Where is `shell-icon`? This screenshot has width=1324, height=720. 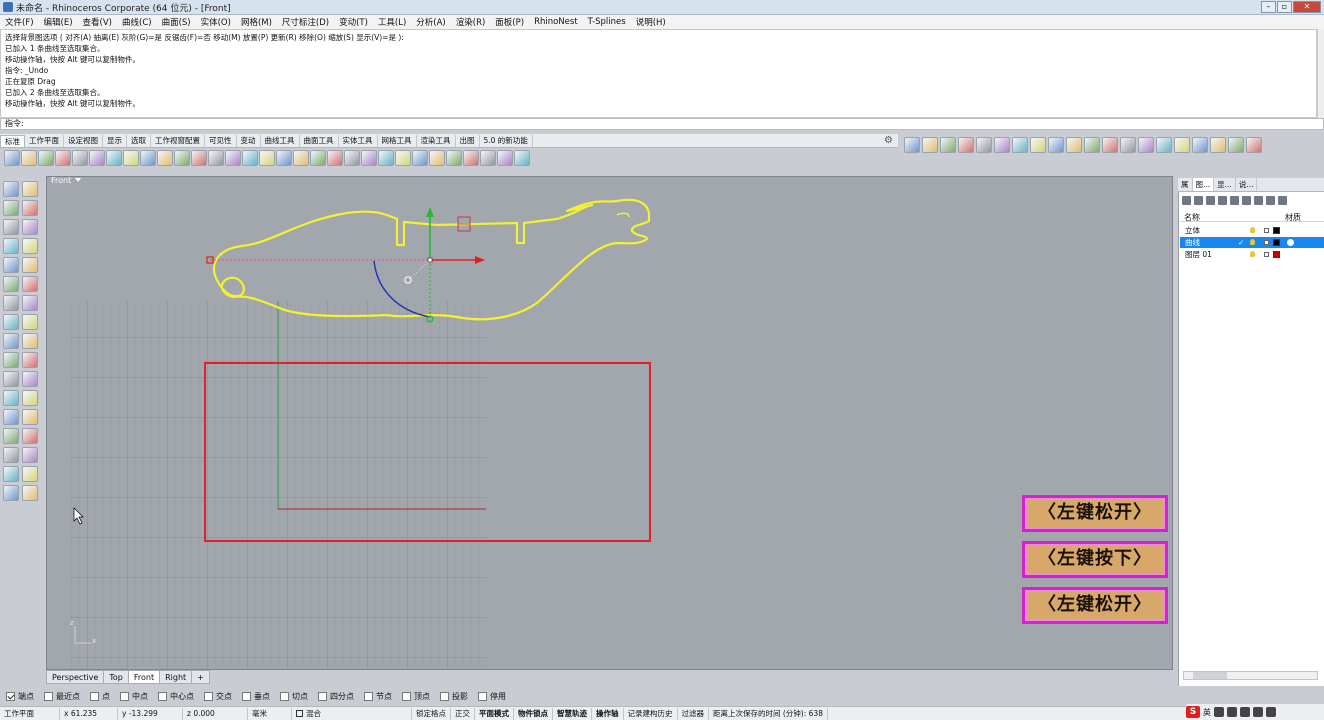
shell-icon is located at coordinates (1218, 145).